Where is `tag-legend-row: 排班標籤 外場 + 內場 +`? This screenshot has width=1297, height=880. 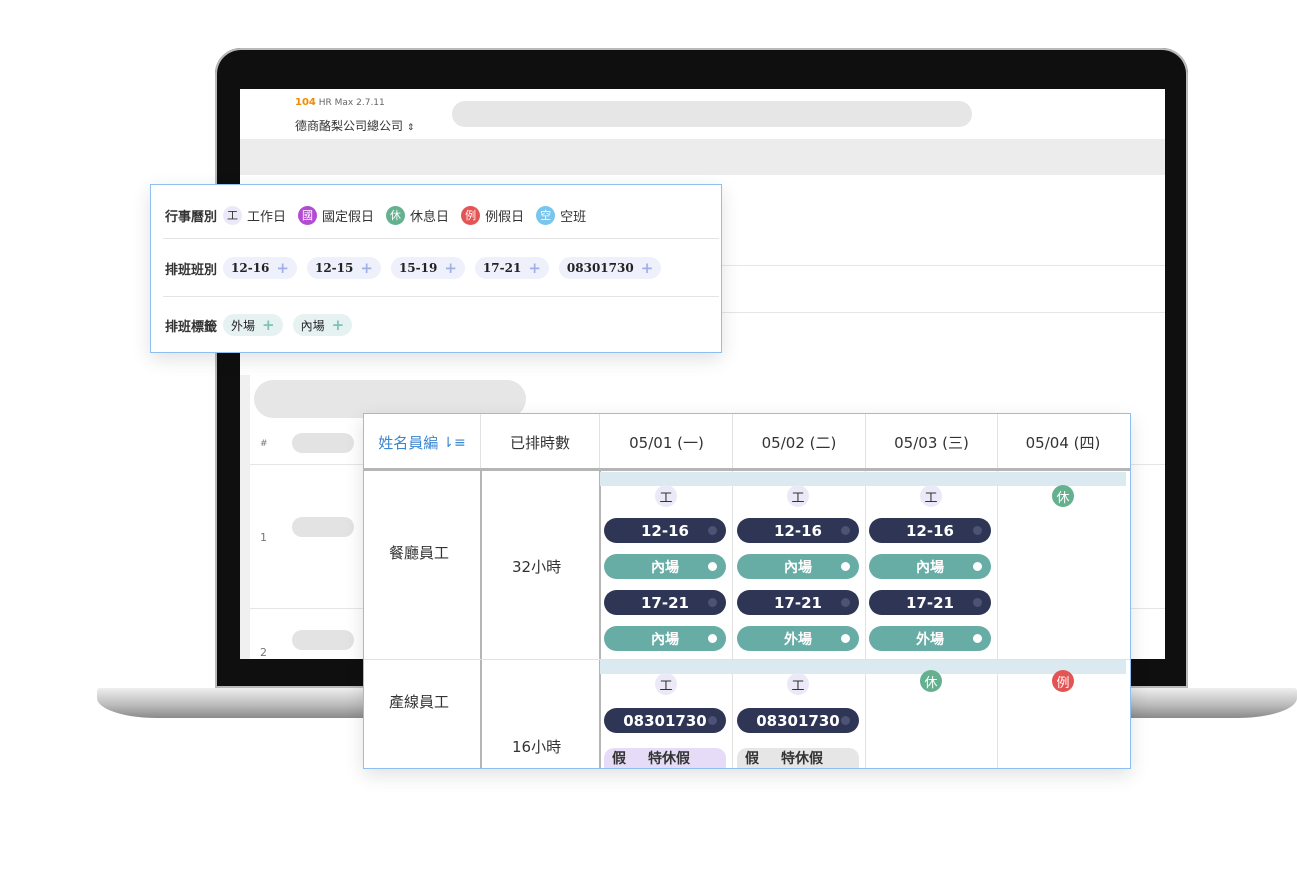
tag-legend-row: 排班標籤 外場 + 內場 + is located at coordinates (263, 325).